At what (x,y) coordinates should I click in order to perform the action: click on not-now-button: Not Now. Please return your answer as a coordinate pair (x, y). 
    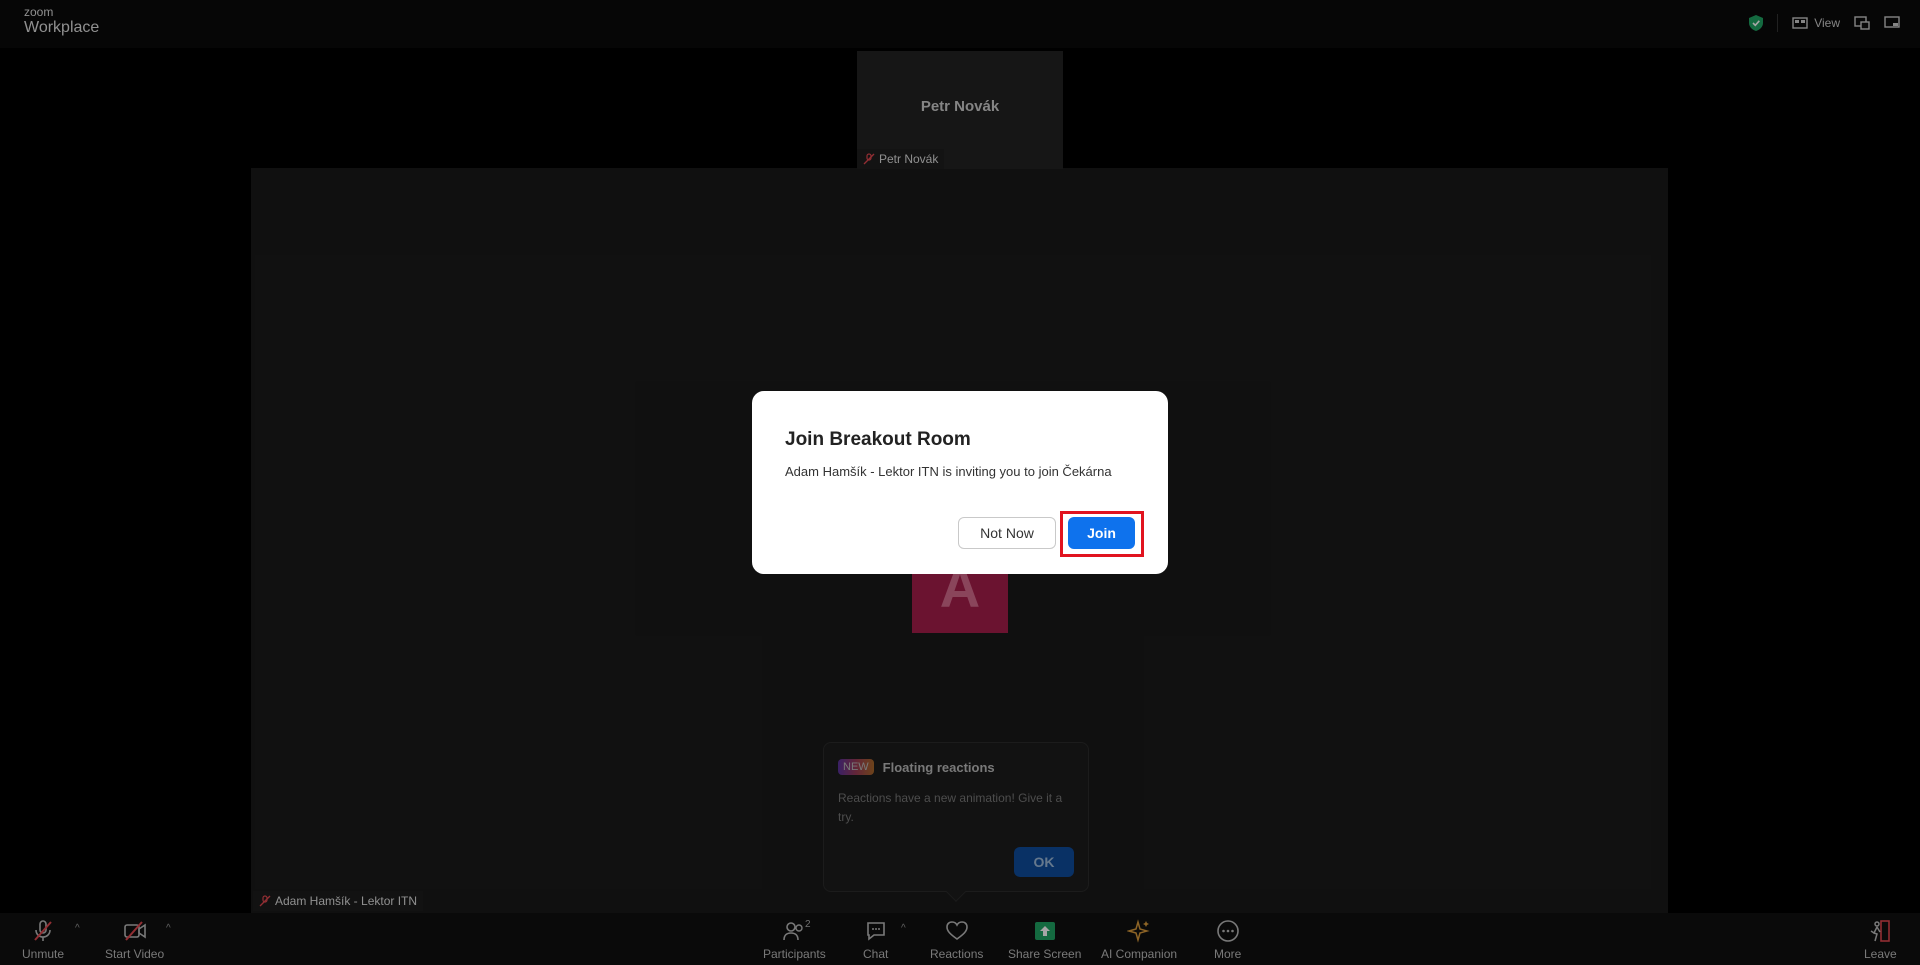
    Looking at the image, I should click on (1007, 533).